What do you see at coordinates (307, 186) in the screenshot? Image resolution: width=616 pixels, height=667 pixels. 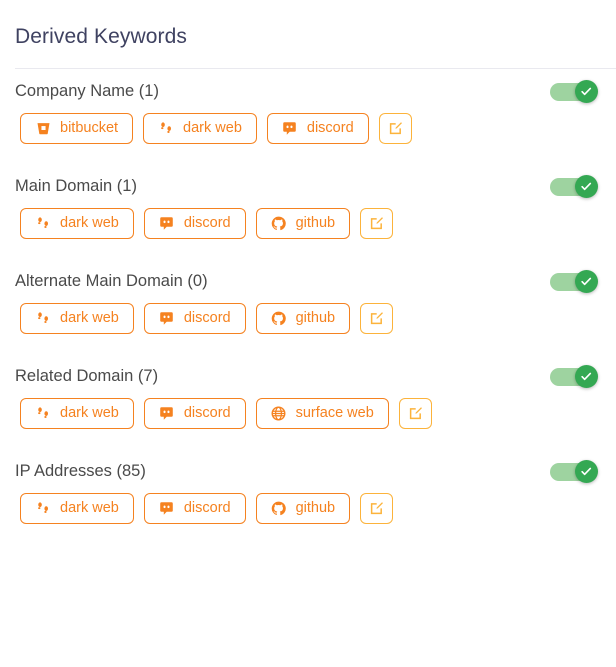 I see `section-header: Main Domain (1)` at bounding box center [307, 186].